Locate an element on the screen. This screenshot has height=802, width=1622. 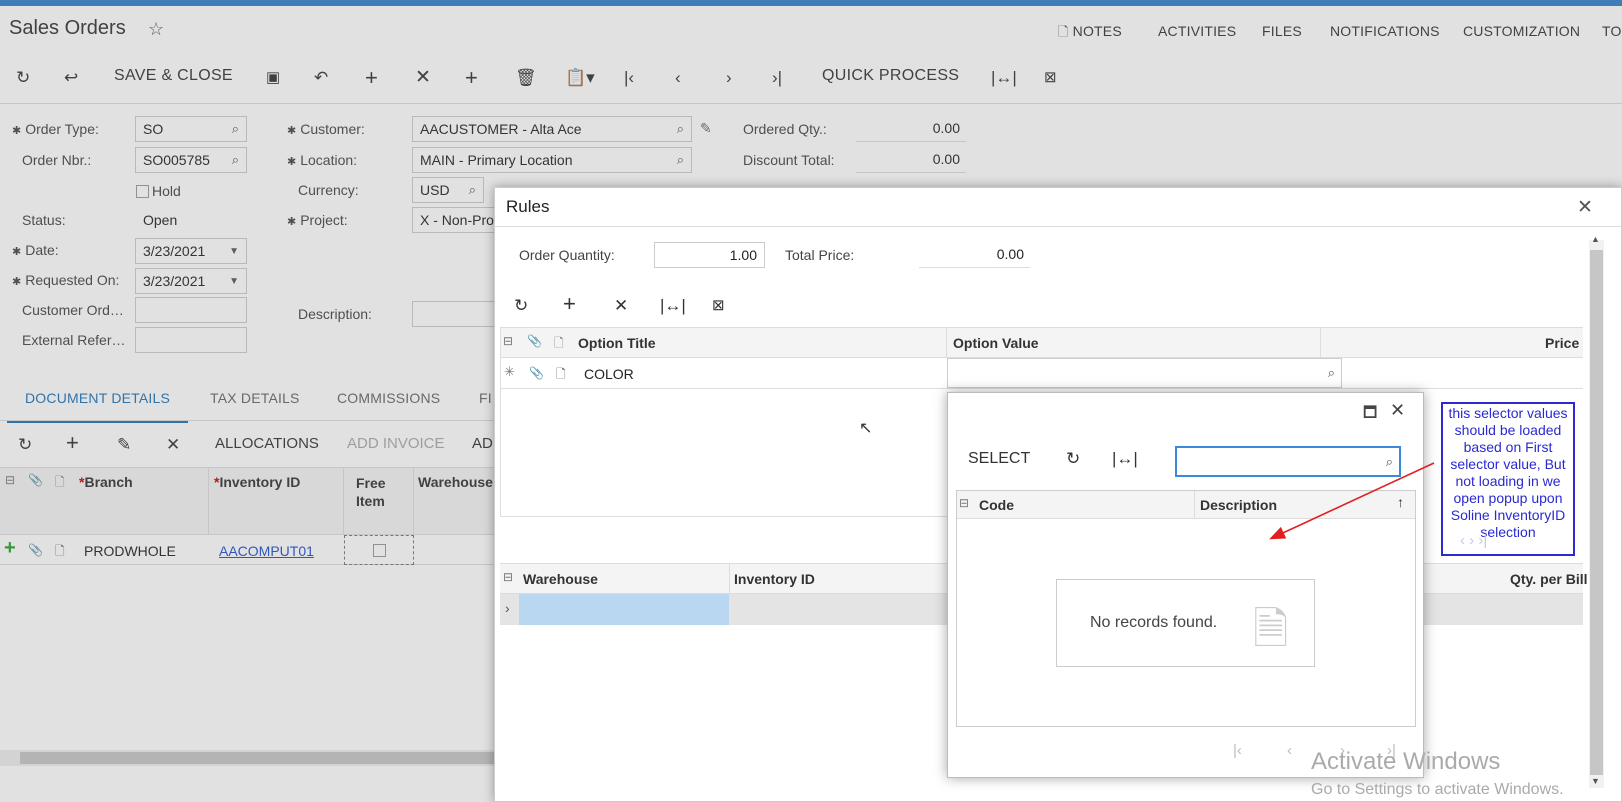
rules-add-icon: + is located at coordinates (569, 304).